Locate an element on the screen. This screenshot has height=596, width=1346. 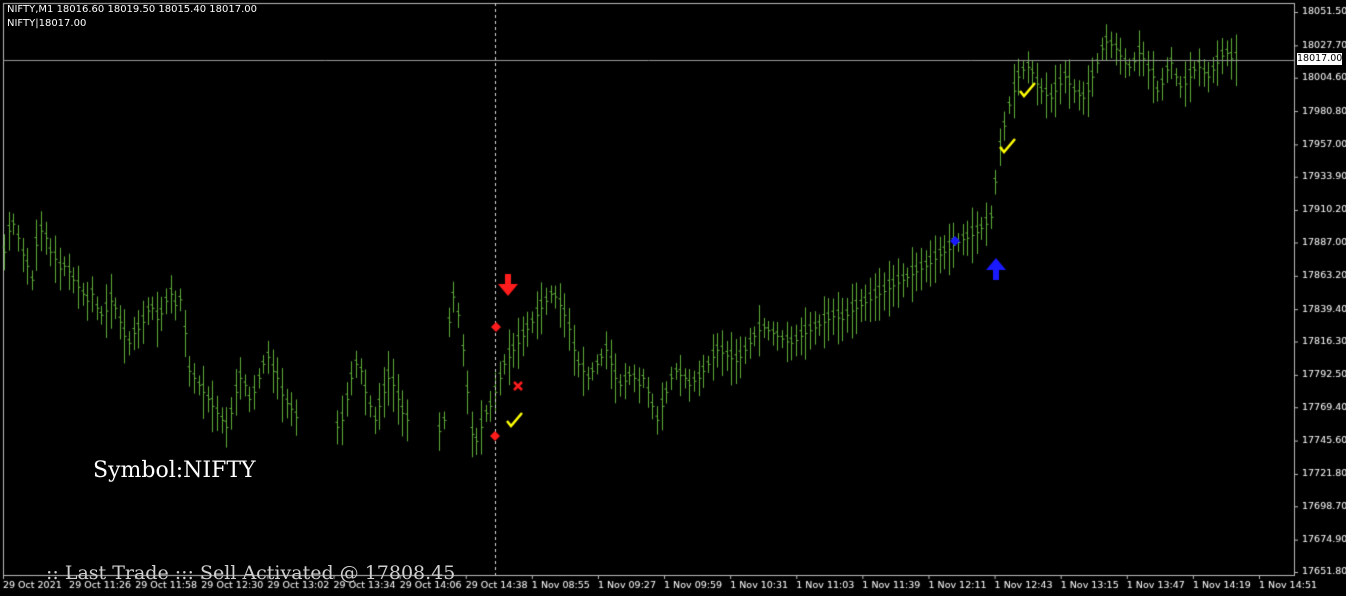
current-price-tag: 18017.00 is located at coordinates (1320, 59).